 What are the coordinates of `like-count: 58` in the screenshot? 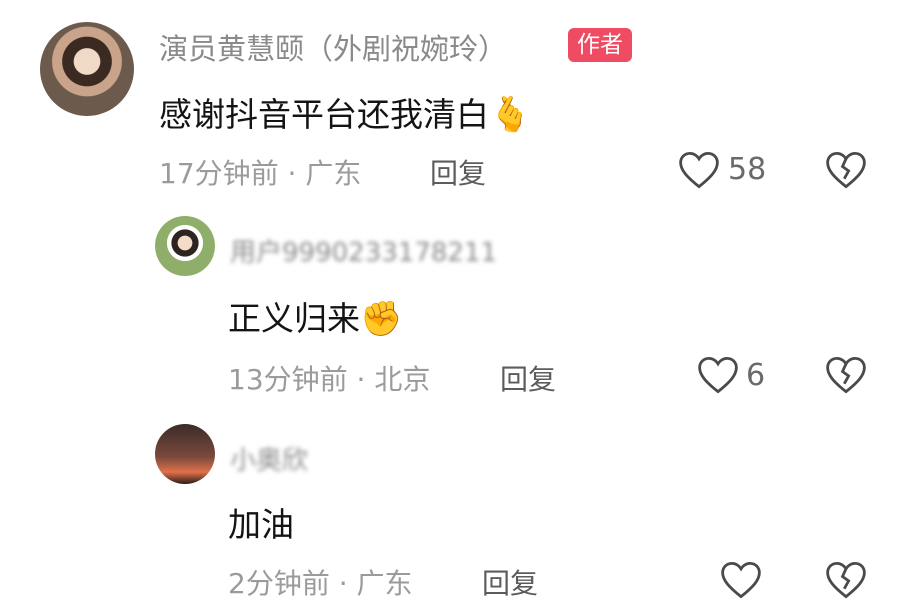 It's located at (747, 169).